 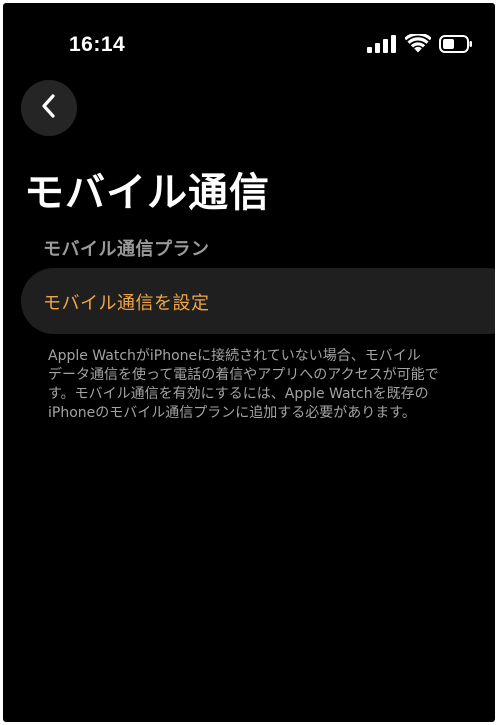 What do you see at coordinates (238, 394) in the screenshot?
I see `description-line: す。モバイル通信を有効にするには、Apple Watchを既存の` at bounding box center [238, 394].